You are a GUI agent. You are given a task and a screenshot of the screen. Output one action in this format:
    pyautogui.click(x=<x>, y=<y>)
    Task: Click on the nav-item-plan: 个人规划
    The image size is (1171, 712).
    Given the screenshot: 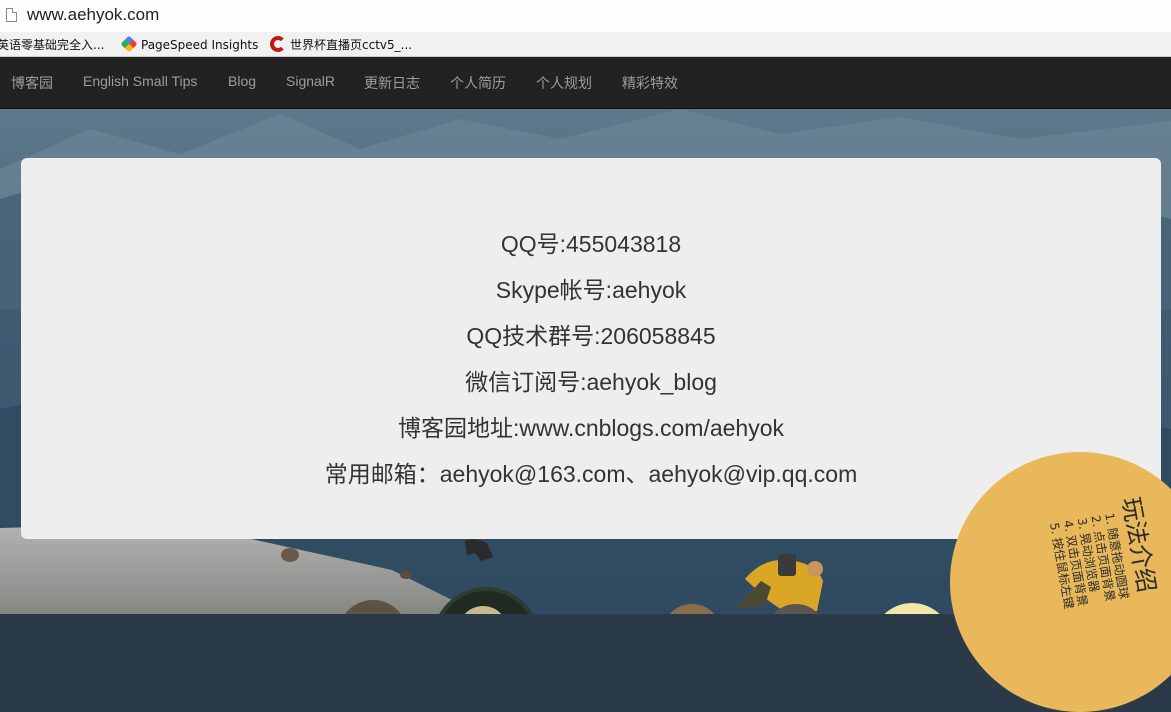 What is the action you would take?
    pyautogui.click(x=564, y=83)
    